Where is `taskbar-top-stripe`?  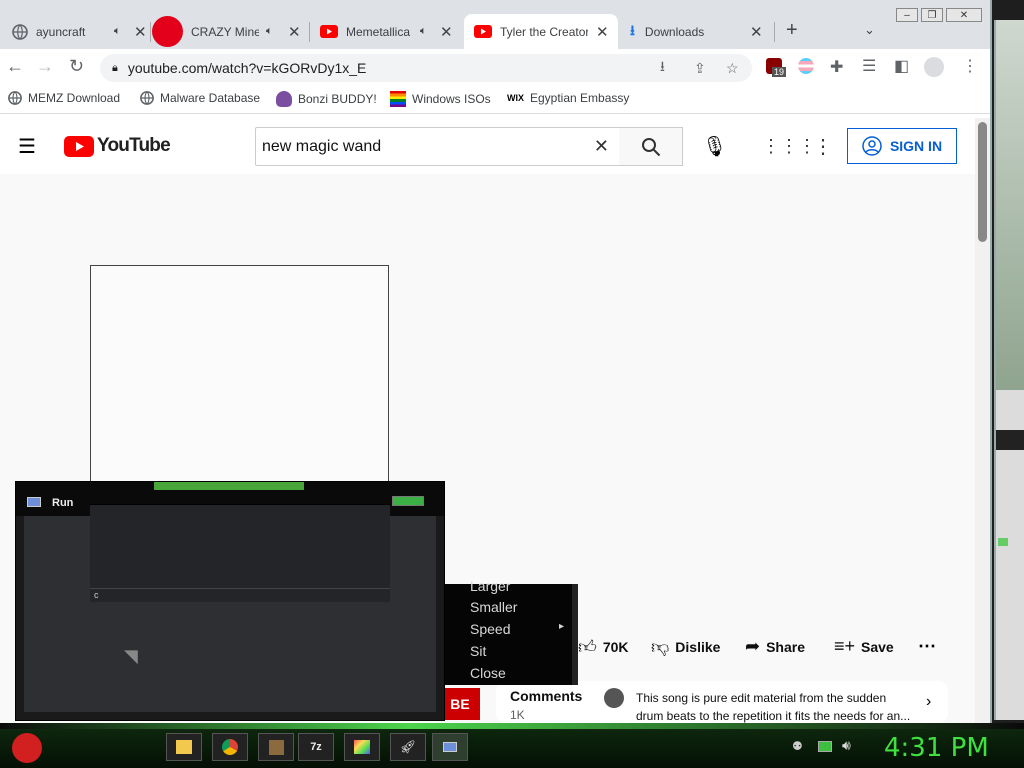 taskbar-top-stripe is located at coordinates (512, 726).